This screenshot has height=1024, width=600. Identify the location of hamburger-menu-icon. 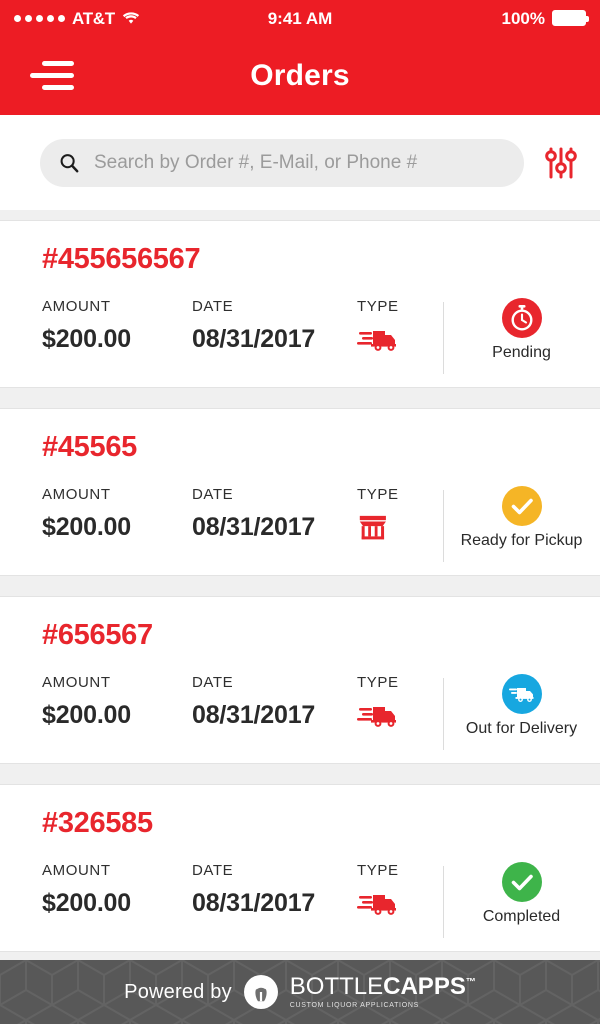
(53, 76).